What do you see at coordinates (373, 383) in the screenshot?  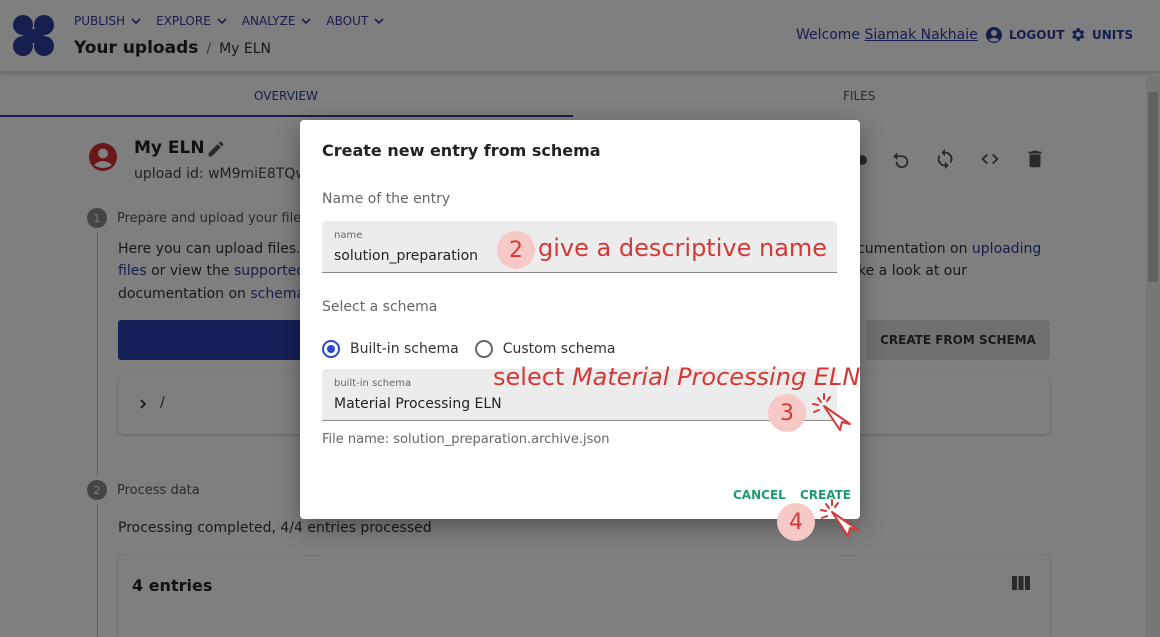 I see `schema-field-label: built-in schema` at bounding box center [373, 383].